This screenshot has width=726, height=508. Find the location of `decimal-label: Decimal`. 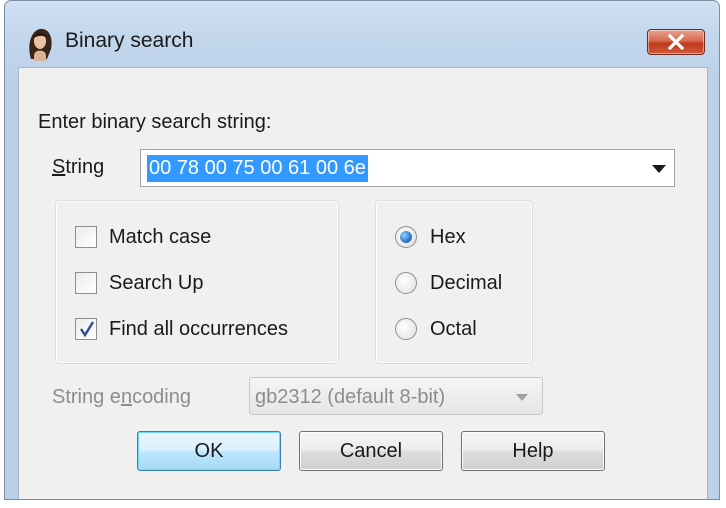

decimal-label: Decimal is located at coordinates (466, 283).